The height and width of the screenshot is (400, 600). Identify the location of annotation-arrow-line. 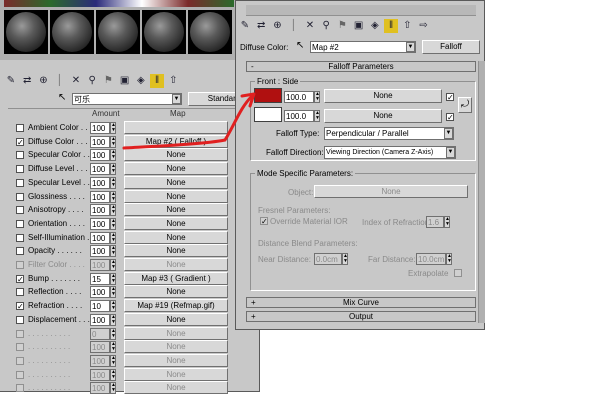
(188, 122).